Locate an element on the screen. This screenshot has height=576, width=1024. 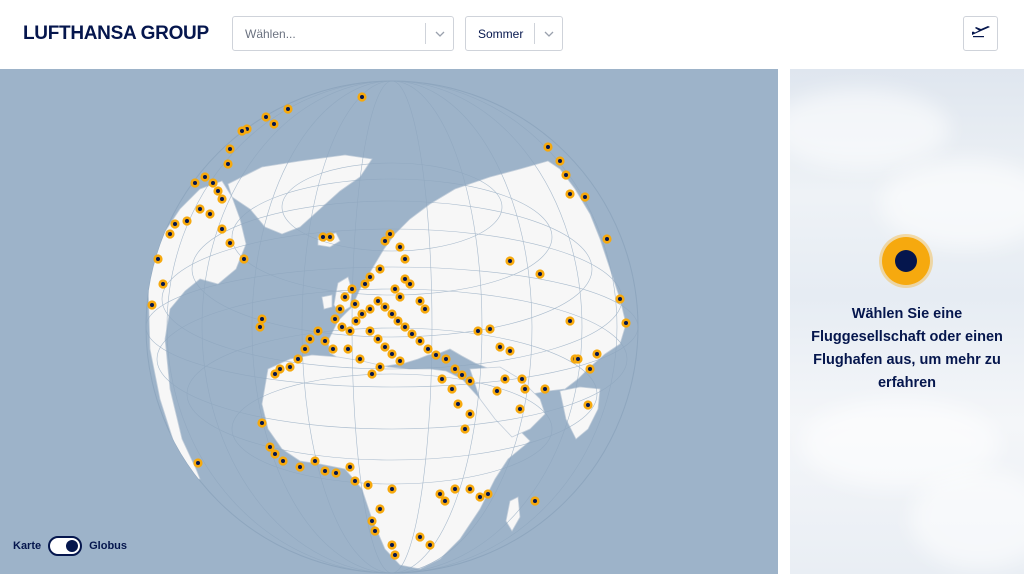
brand-logo: LUFTHANSA GROUP is located at coordinates (116, 34).